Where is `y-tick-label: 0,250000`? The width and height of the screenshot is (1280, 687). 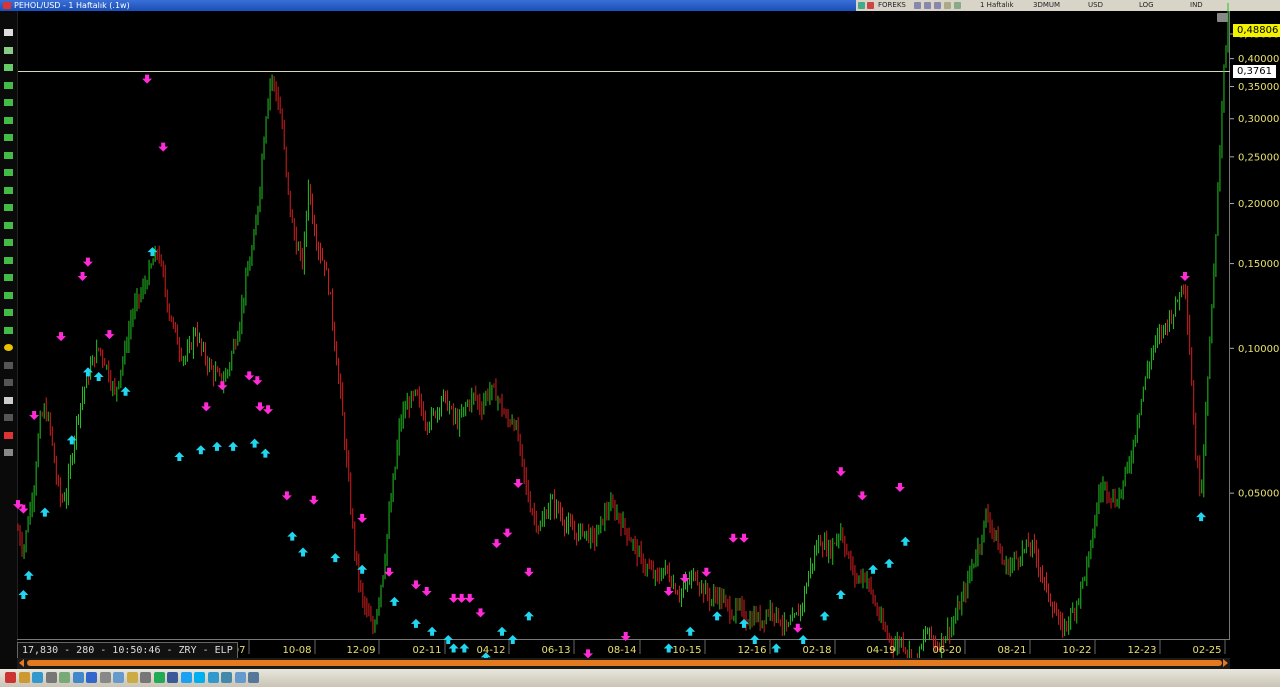
y-tick-label: 0,250000 is located at coordinates (1259, 157).